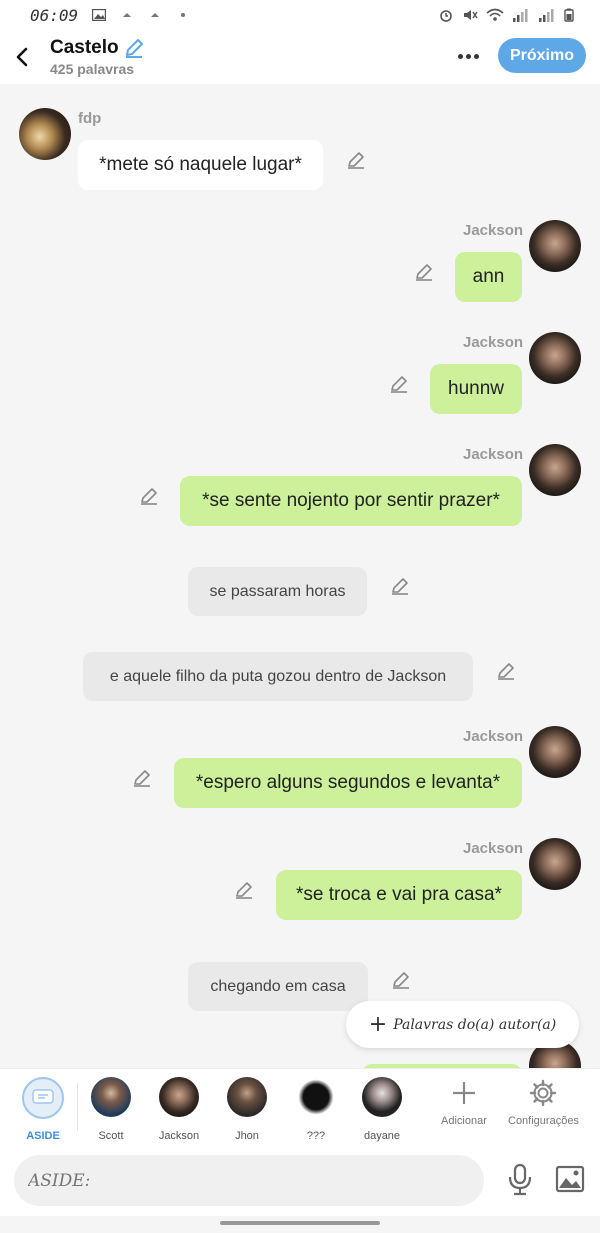 The width and height of the screenshot is (600, 1233). What do you see at coordinates (300, 57) in the screenshot?
I see `app-header: Castelo 425 palavras Próximo` at bounding box center [300, 57].